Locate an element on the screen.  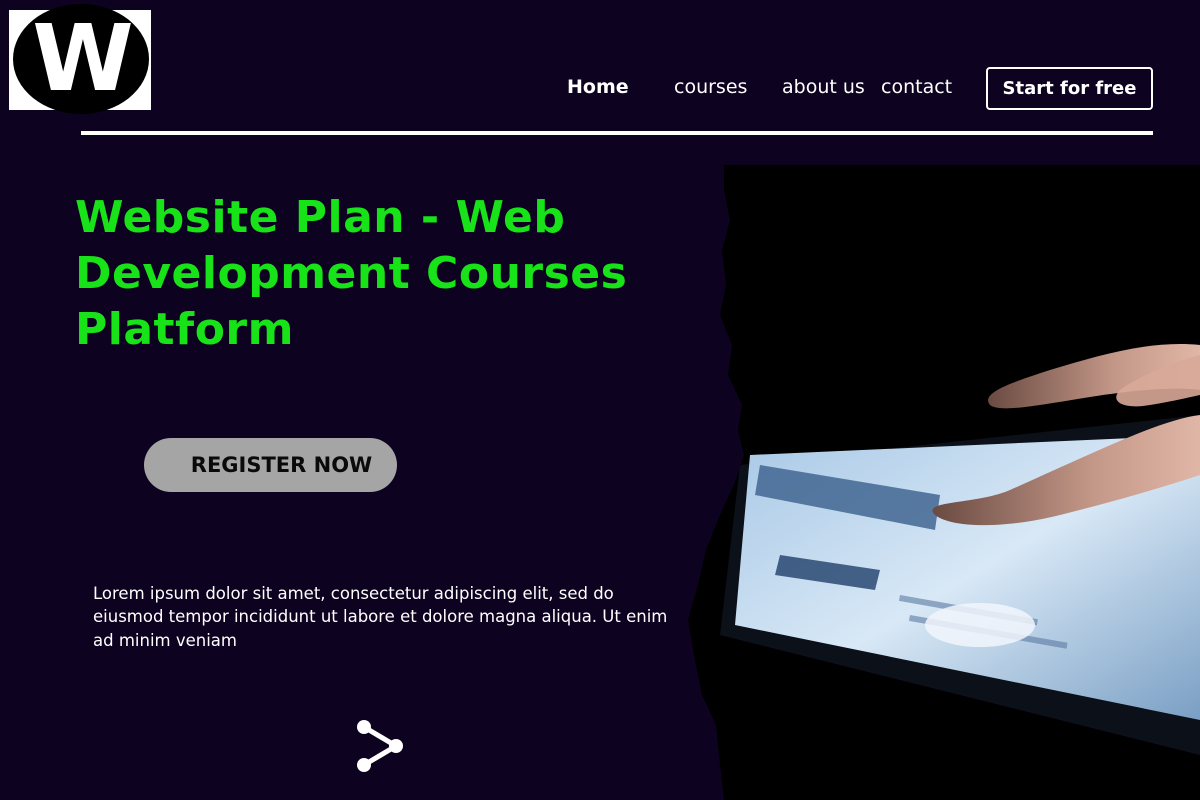
nav-about-link: about us is located at coordinates (823, 87).